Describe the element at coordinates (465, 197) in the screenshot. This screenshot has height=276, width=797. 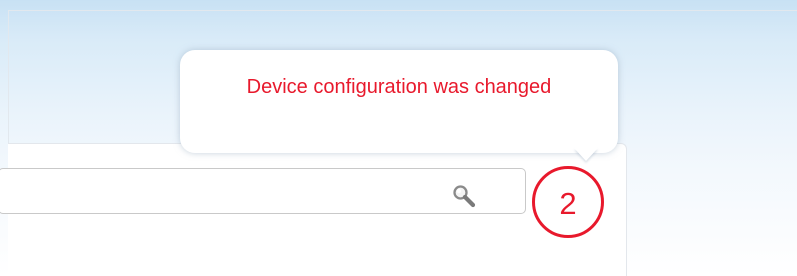
I see `search-icon` at that location.